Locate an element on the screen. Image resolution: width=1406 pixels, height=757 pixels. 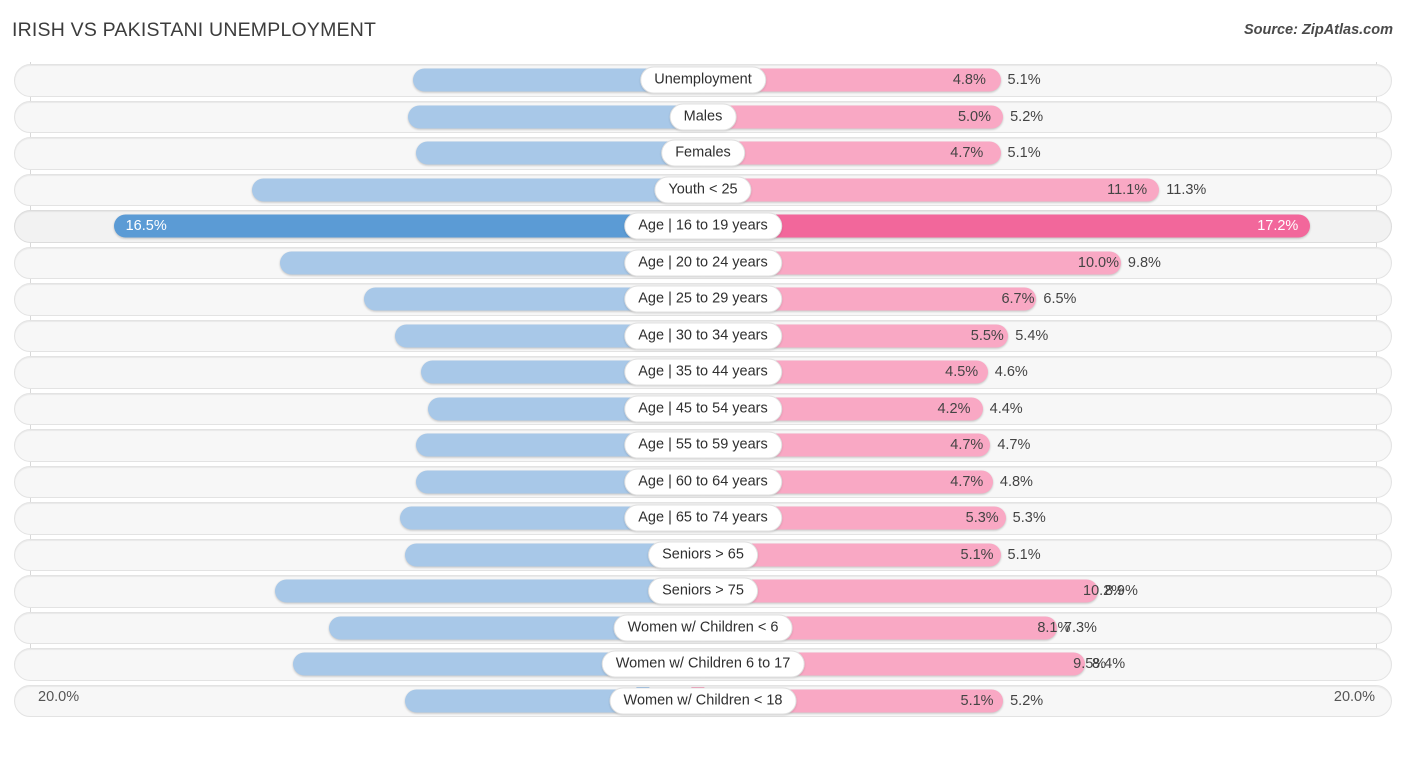
table-row: 4.5% 4.6% Age | 35 to 44 years is located at coordinates (703, 372).